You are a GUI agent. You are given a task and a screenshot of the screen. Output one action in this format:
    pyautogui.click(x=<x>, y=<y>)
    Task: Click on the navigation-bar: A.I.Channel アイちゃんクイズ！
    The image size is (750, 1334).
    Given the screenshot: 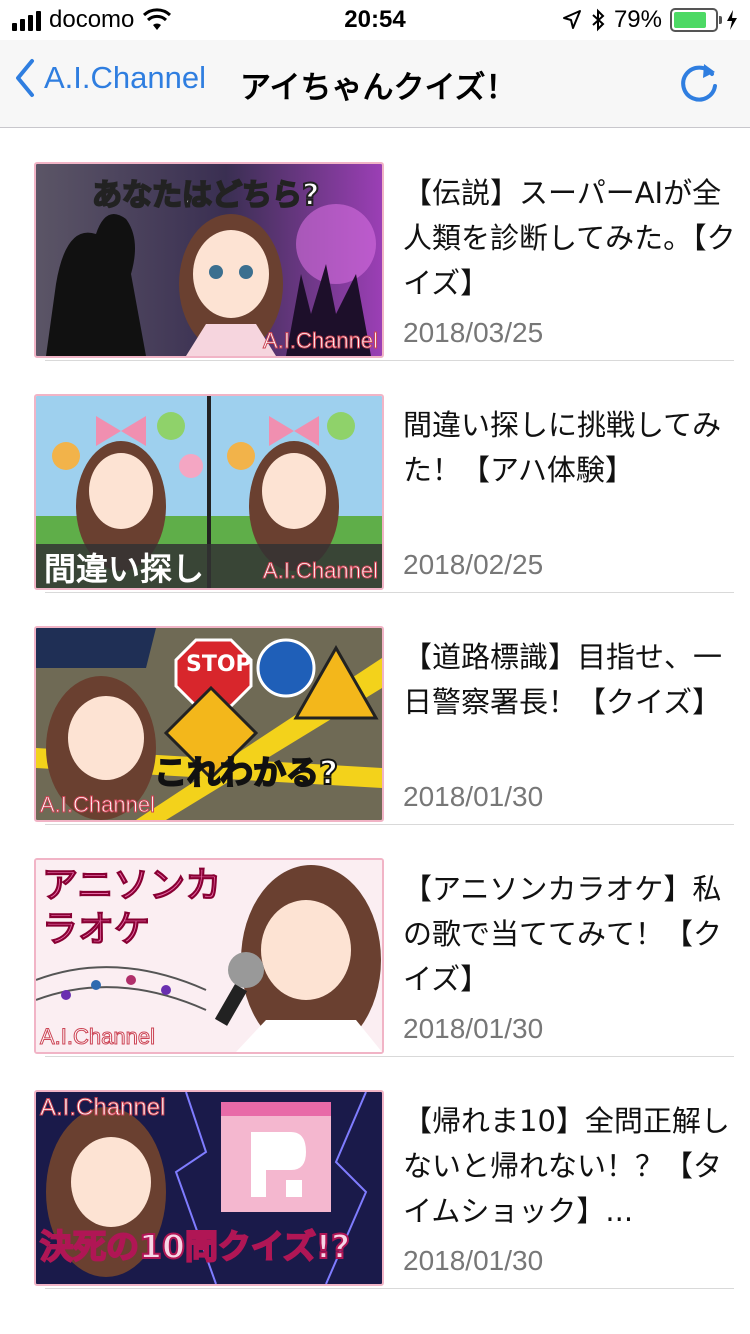 What is the action you would take?
    pyautogui.click(x=375, y=84)
    